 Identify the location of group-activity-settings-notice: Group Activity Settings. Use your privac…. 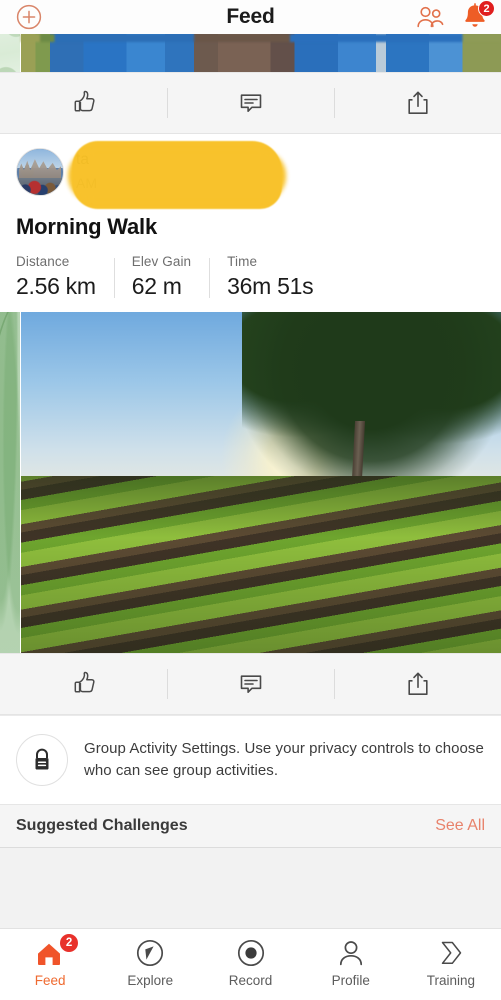
(250, 759).